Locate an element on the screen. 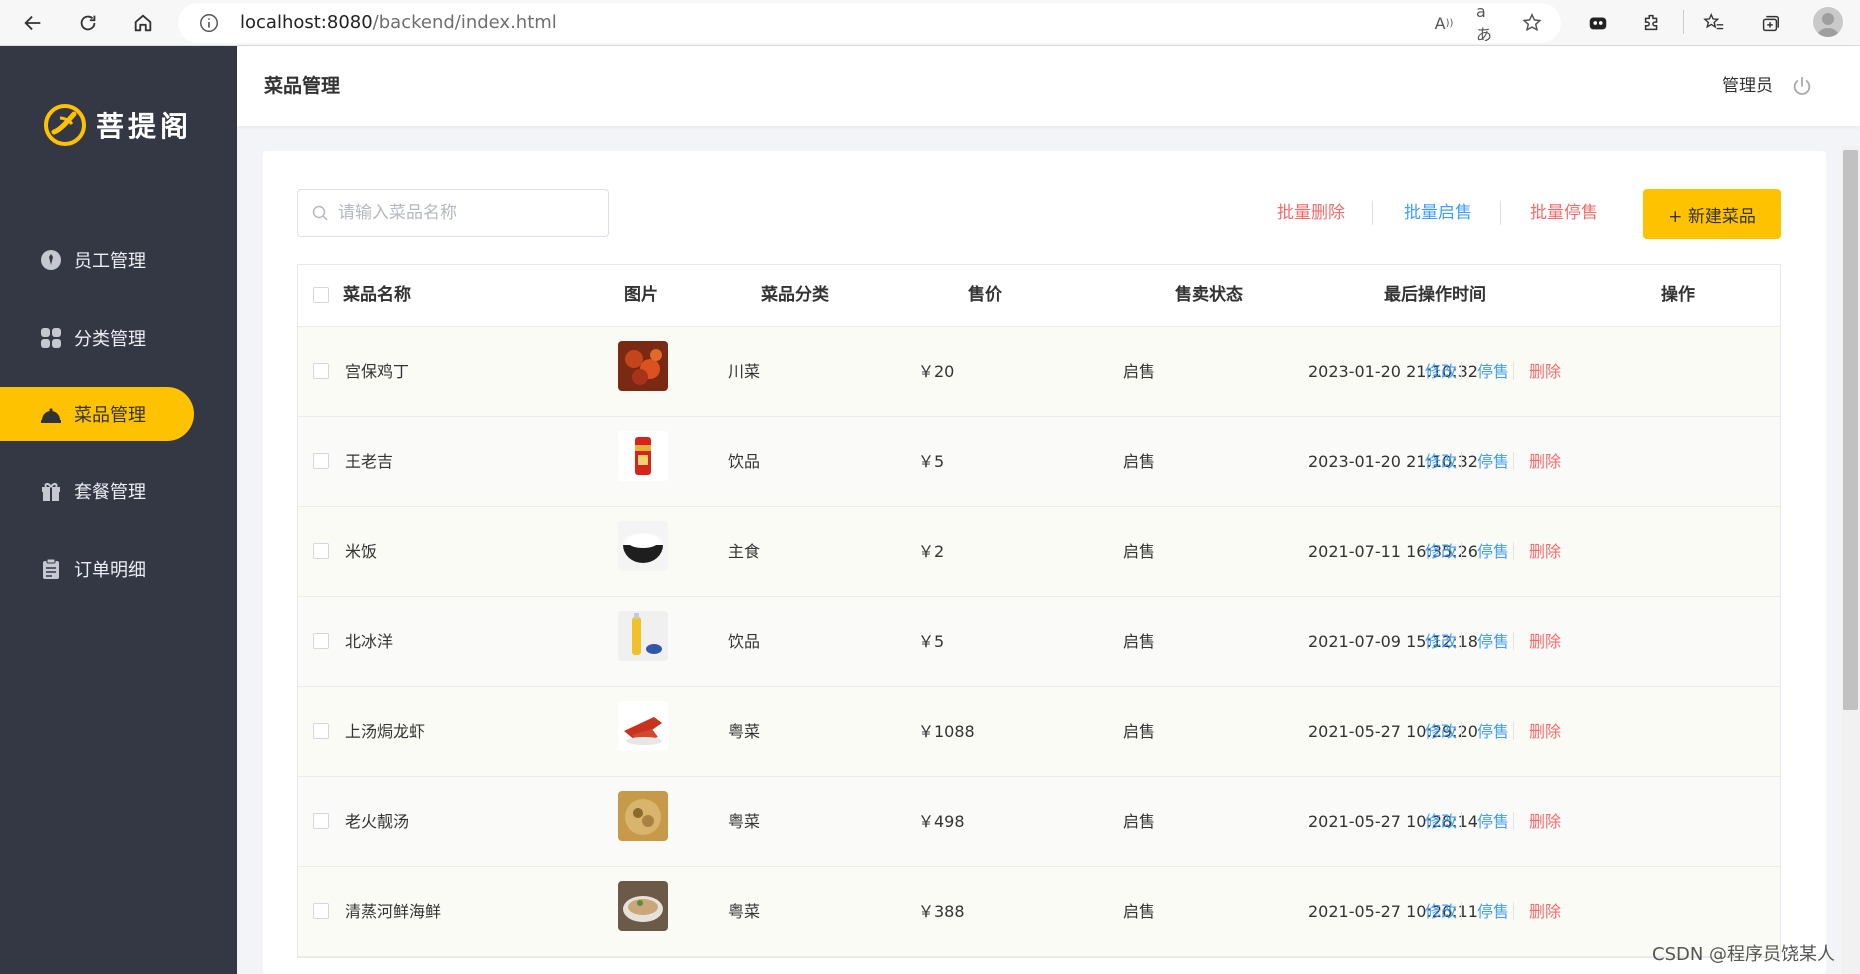 Image resolution: width=1860 pixels, height=974 pixels. search-input-wrapper is located at coordinates (453, 213).